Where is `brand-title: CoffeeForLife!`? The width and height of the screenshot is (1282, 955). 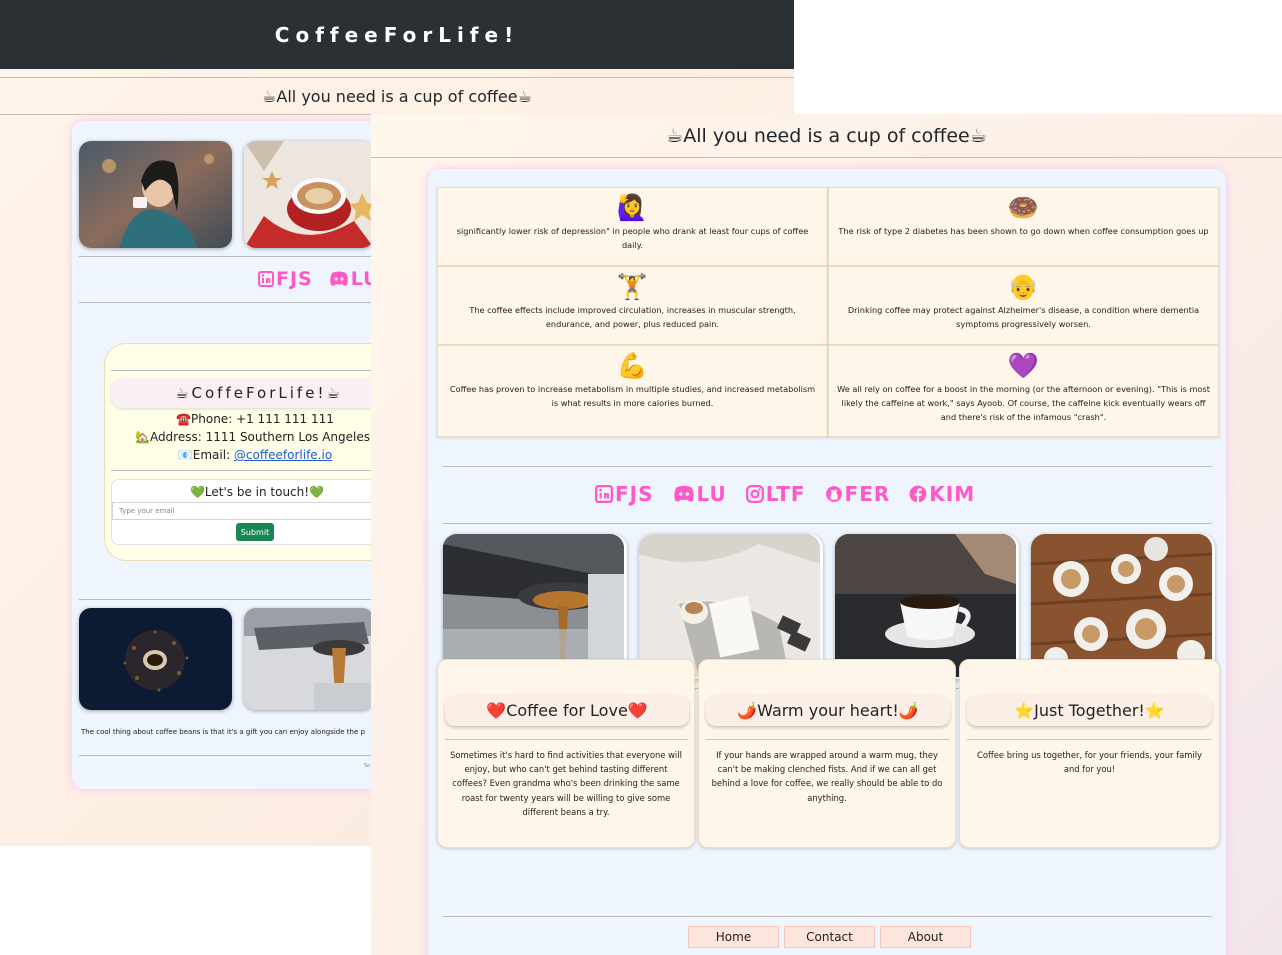
brand-title: CoffeeForLife! is located at coordinates (397, 35).